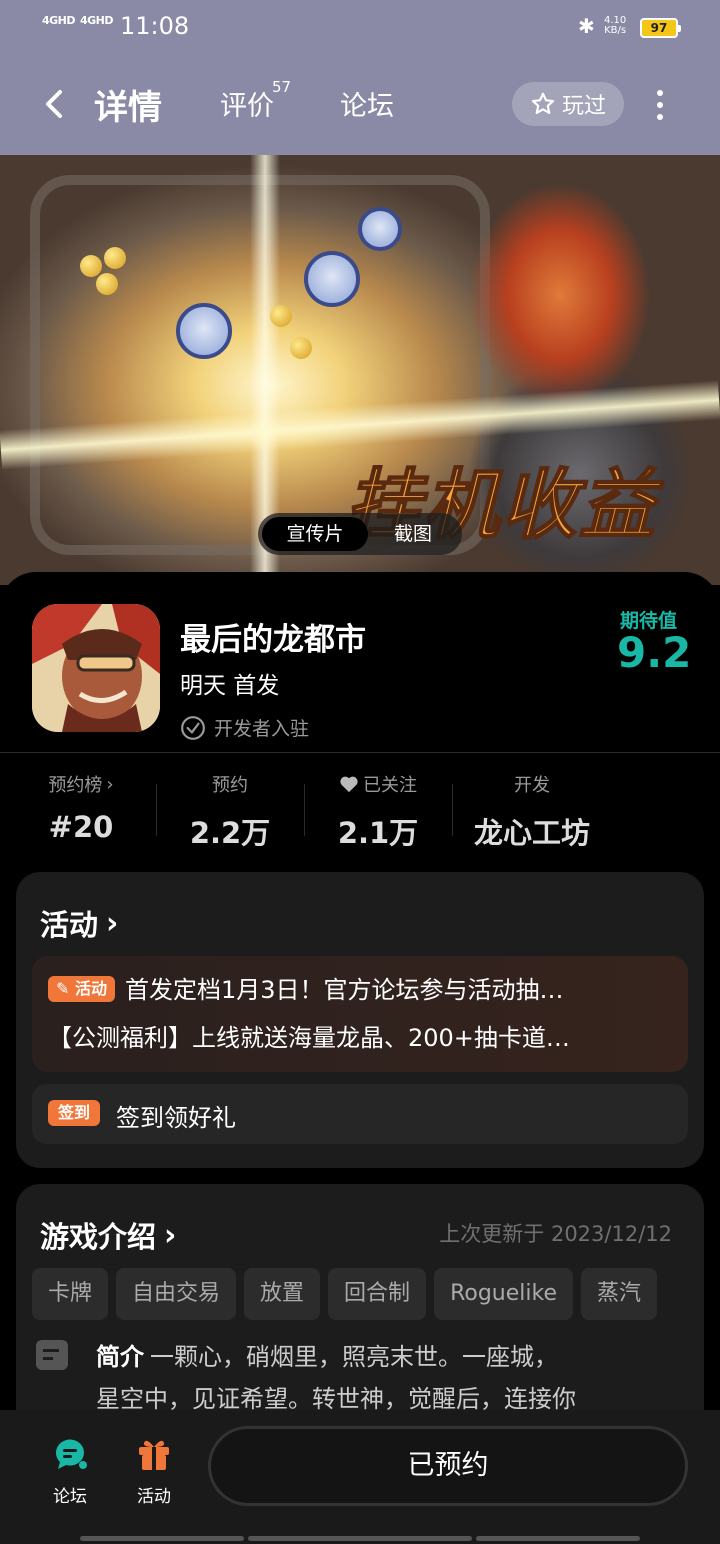 This screenshot has width=720, height=1544. Describe the element at coordinates (378, 811) in the screenshot. I see `stat-followers: 已关注 2.1万` at that location.